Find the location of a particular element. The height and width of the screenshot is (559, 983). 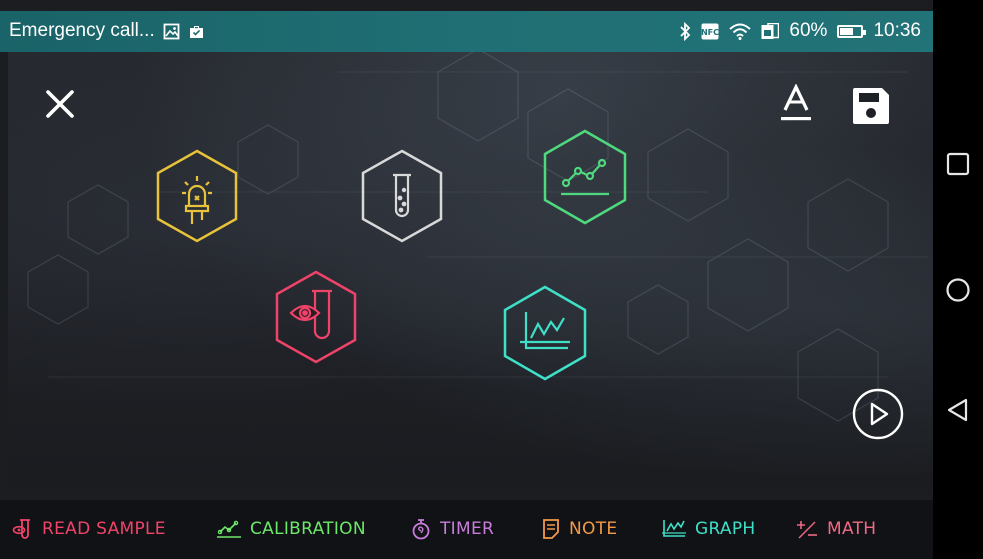

toolbar-graph-label: GRAPH is located at coordinates (725, 529).